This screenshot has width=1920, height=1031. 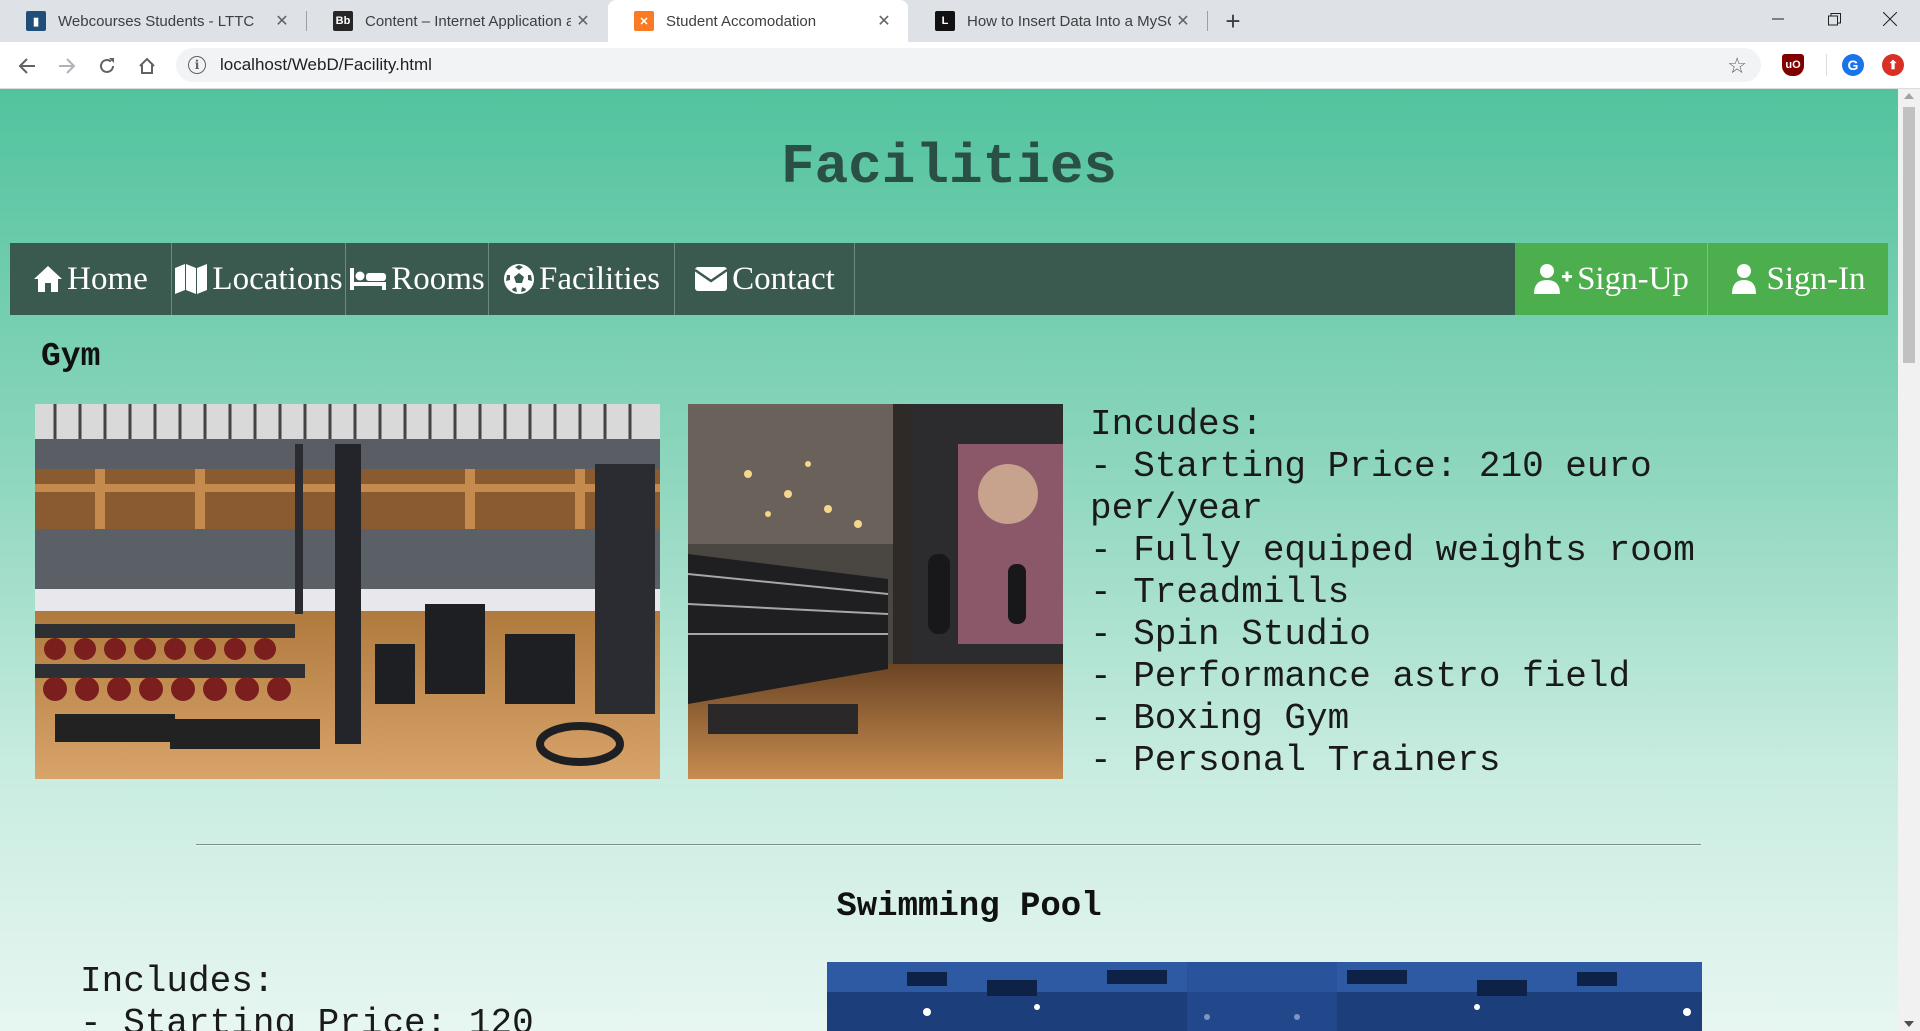 I want to click on arrow-right-icon, so click(x=67, y=66).